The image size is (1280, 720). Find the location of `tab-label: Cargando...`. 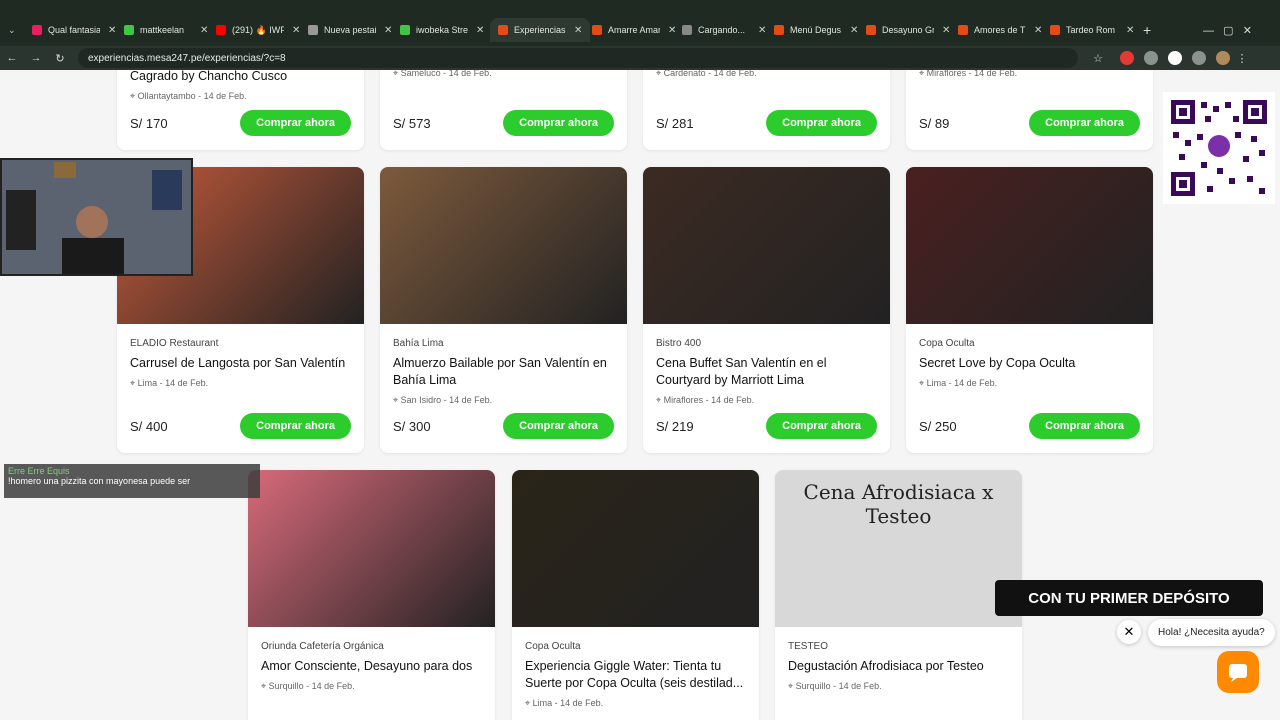

tab-label: Cargando... is located at coordinates (722, 30).